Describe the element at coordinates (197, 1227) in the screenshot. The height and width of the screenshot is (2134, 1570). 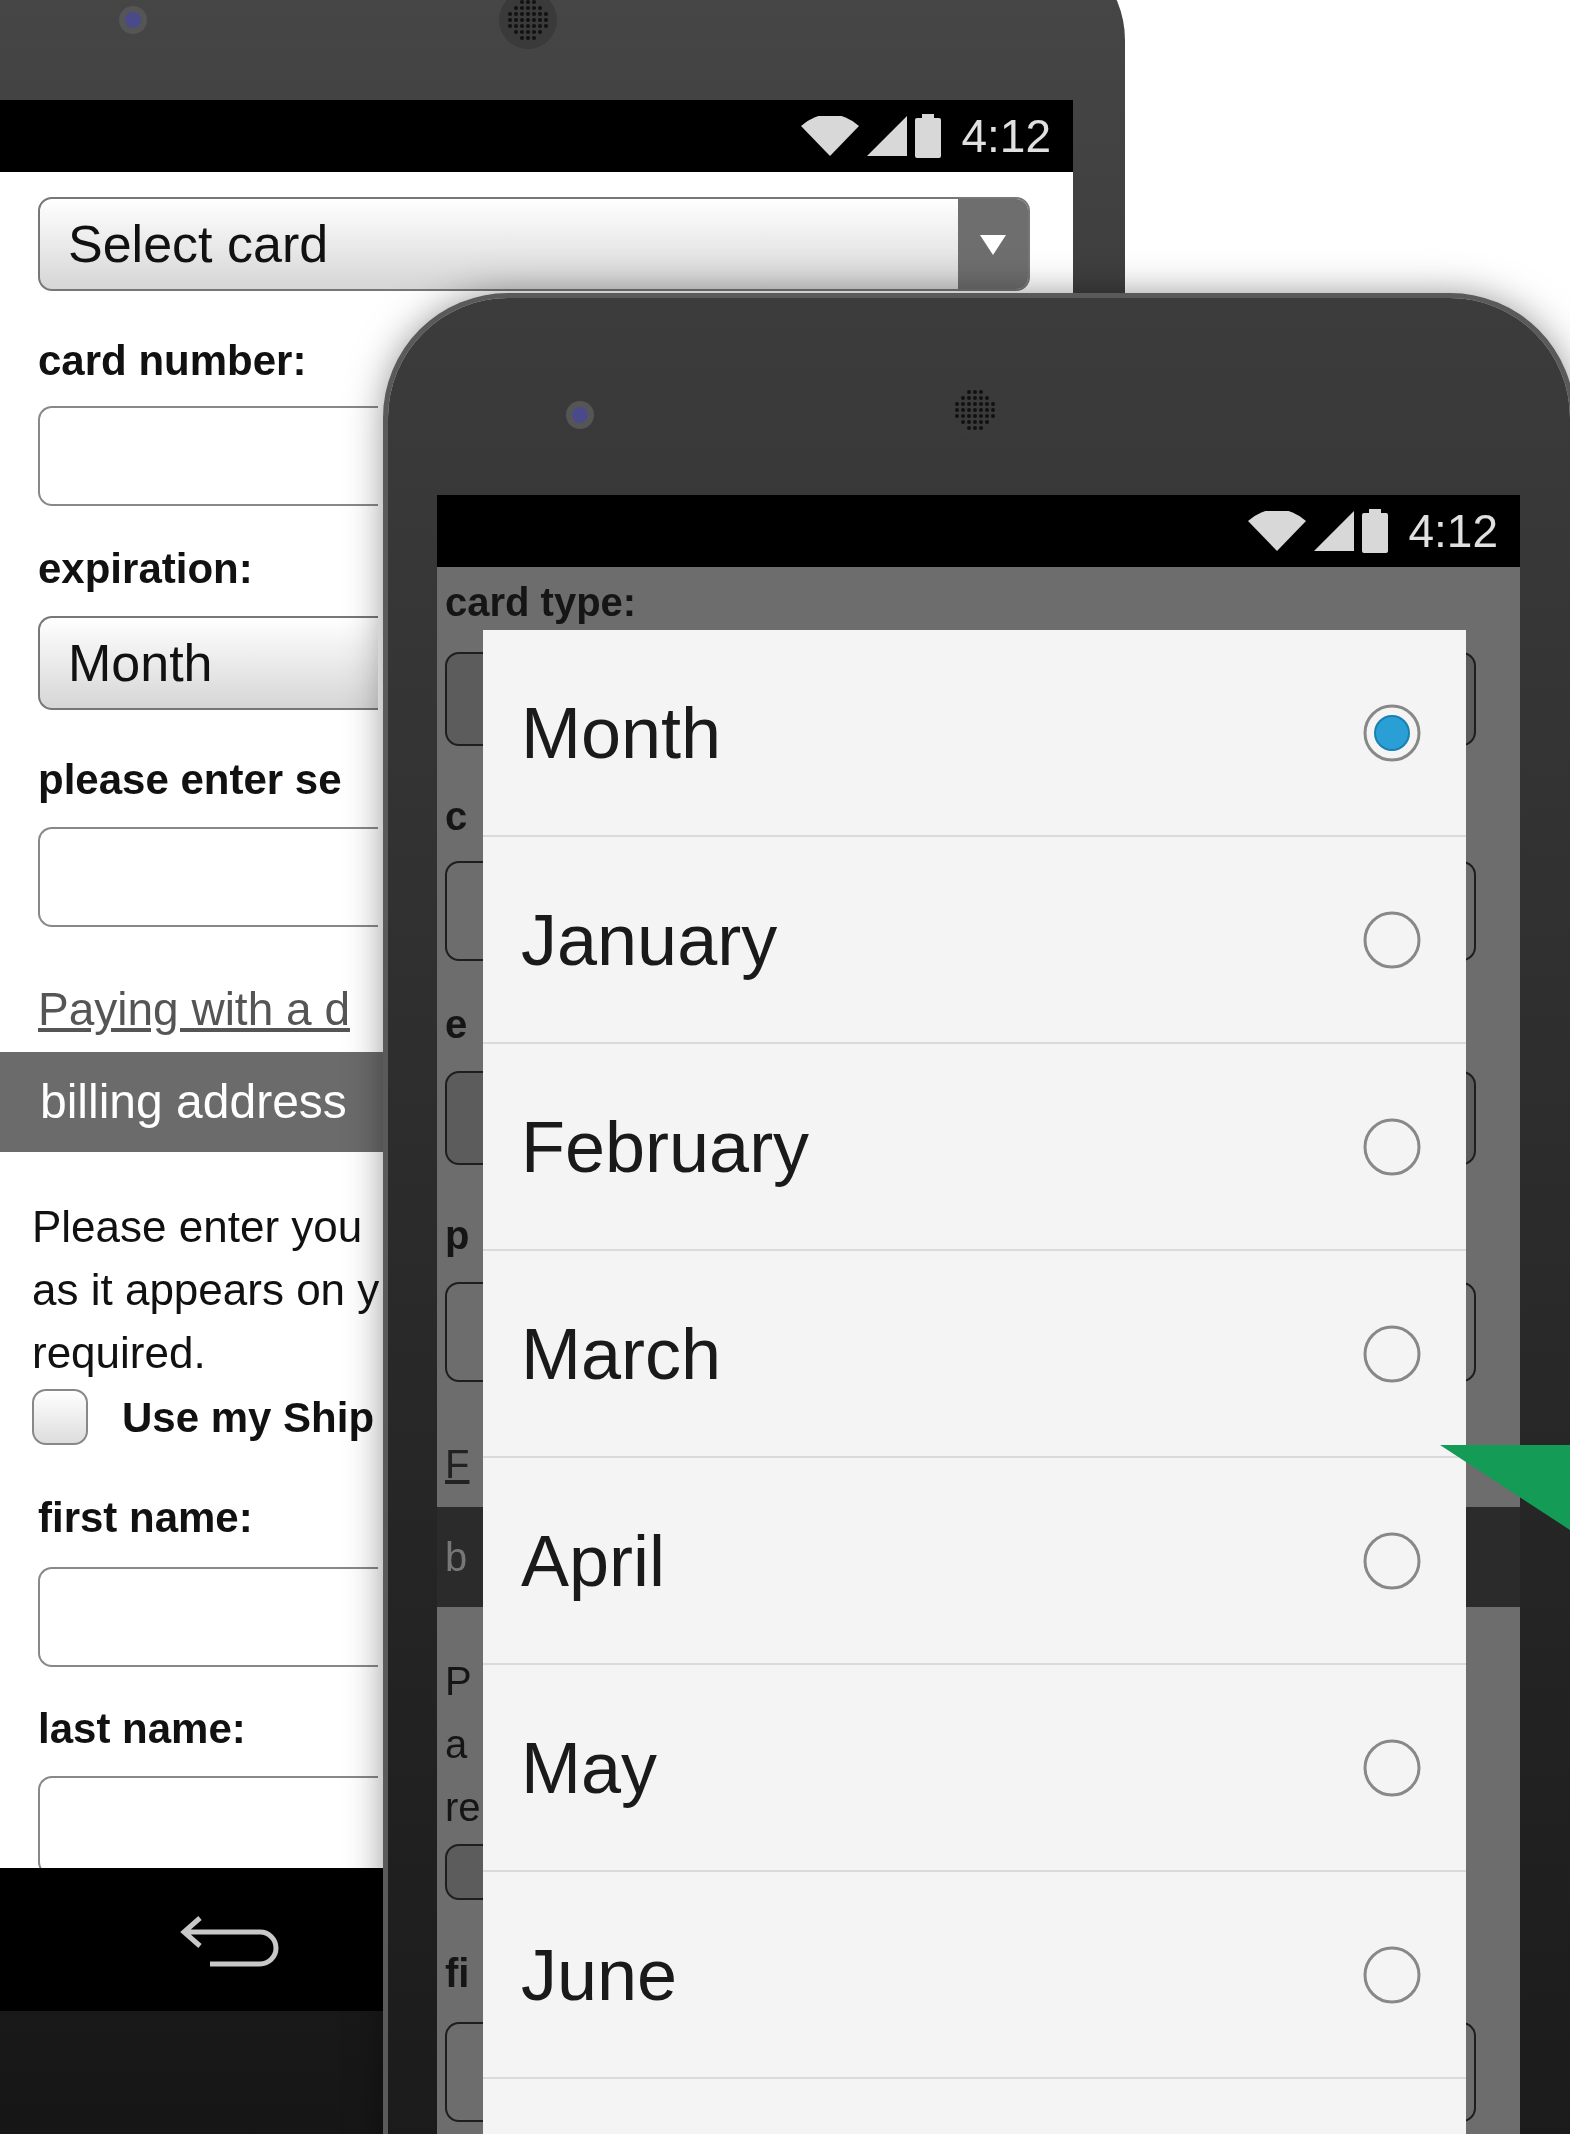
I see `instructions-text: Please enter you` at that location.